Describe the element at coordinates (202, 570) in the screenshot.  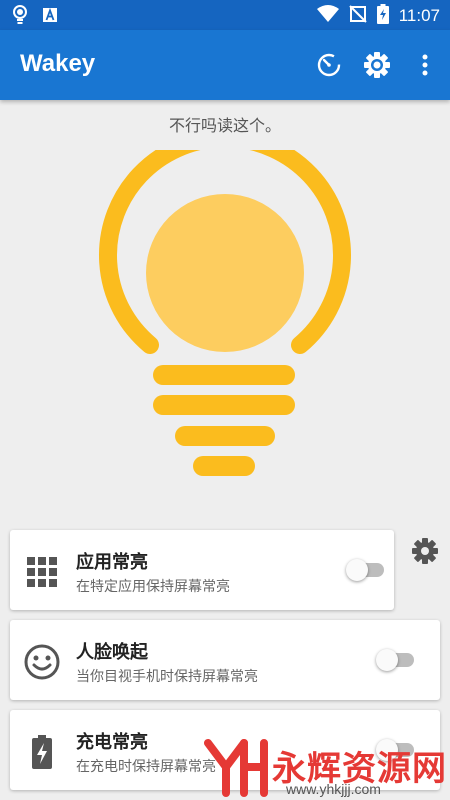
I see `card-app-keep-awake: 应用常亮 在特定应用保持屏幕常亮` at that location.